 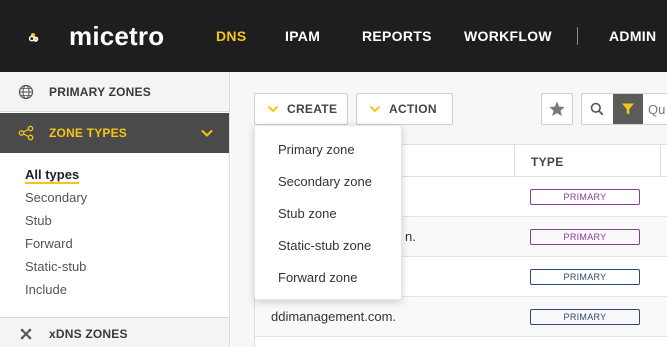 I want to click on star-icon, so click(x=557, y=108).